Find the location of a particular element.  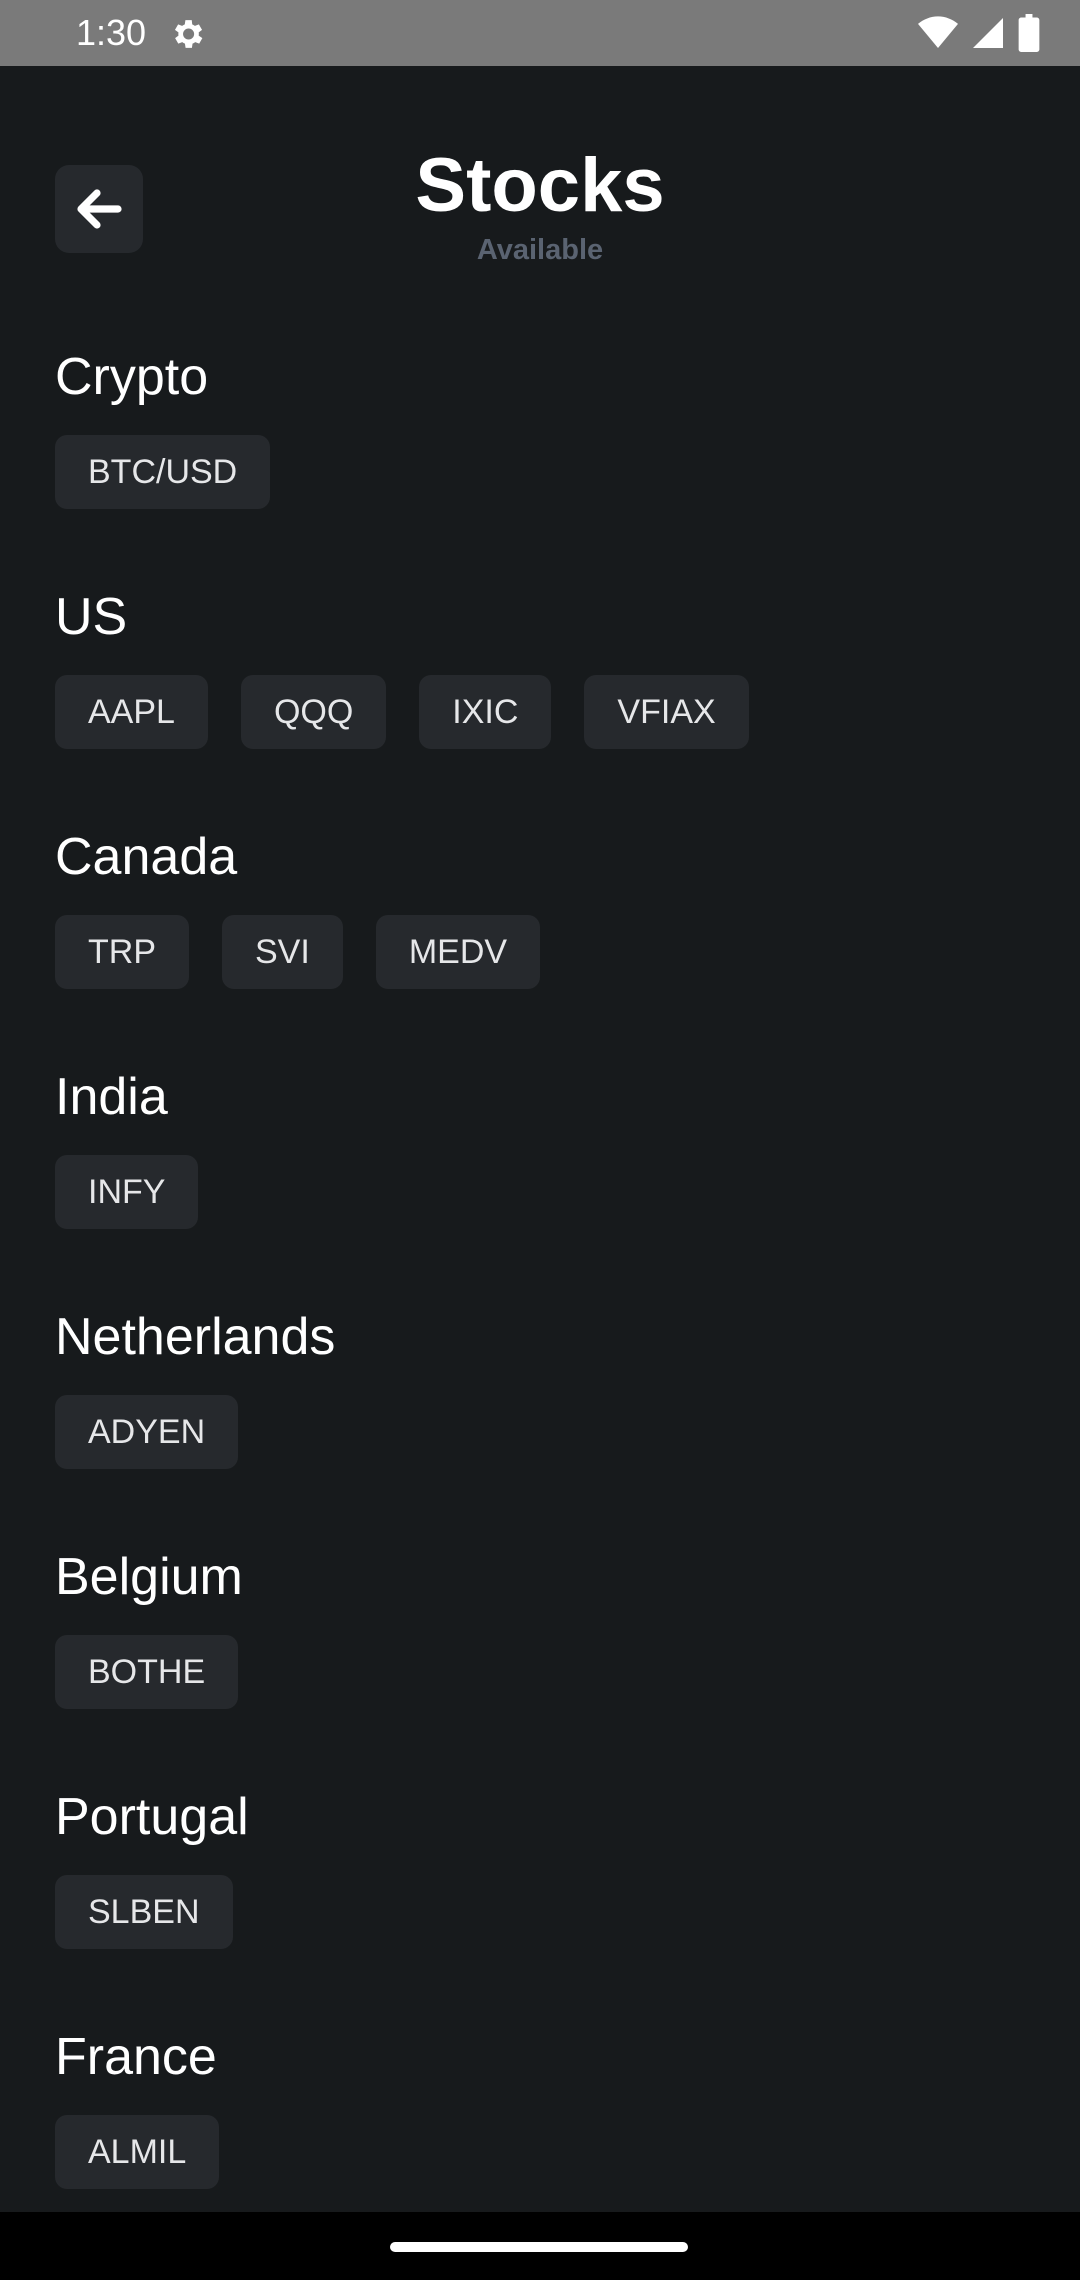

chip-list: ADYEN is located at coordinates (545, 1432).